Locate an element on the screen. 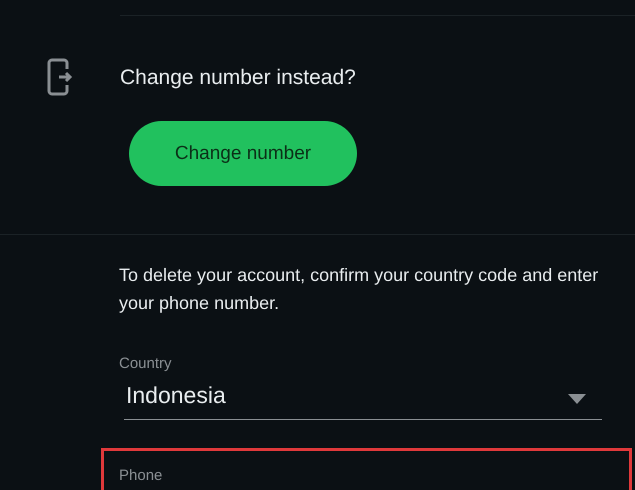  field-label: Country is located at coordinates (146, 363).